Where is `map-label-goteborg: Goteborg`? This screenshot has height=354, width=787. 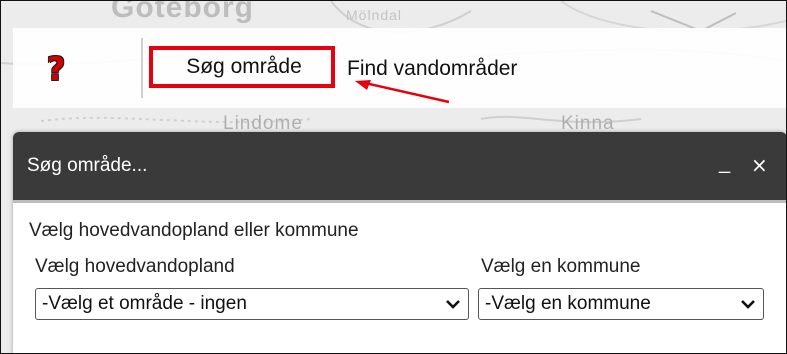 map-label-goteborg: Goteborg is located at coordinates (182, 12).